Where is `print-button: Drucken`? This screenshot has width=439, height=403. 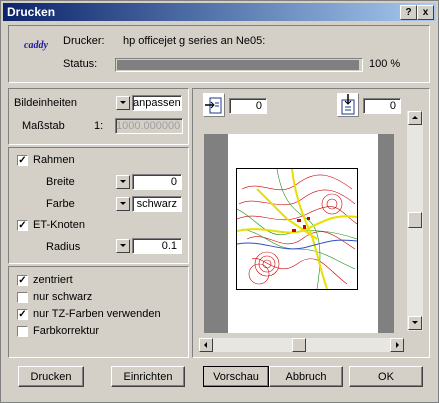 print-button: Drucken is located at coordinates (51, 376).